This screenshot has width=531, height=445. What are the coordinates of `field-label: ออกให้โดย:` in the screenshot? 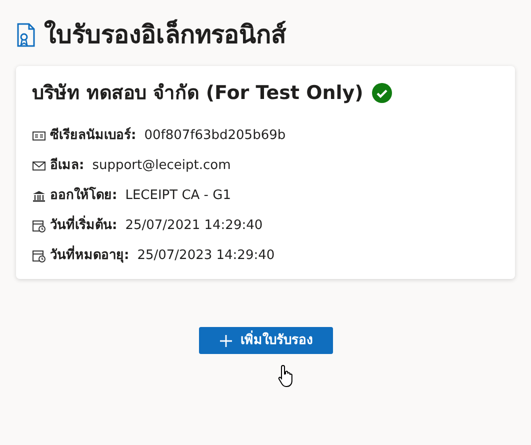 It's located at (84, 196).